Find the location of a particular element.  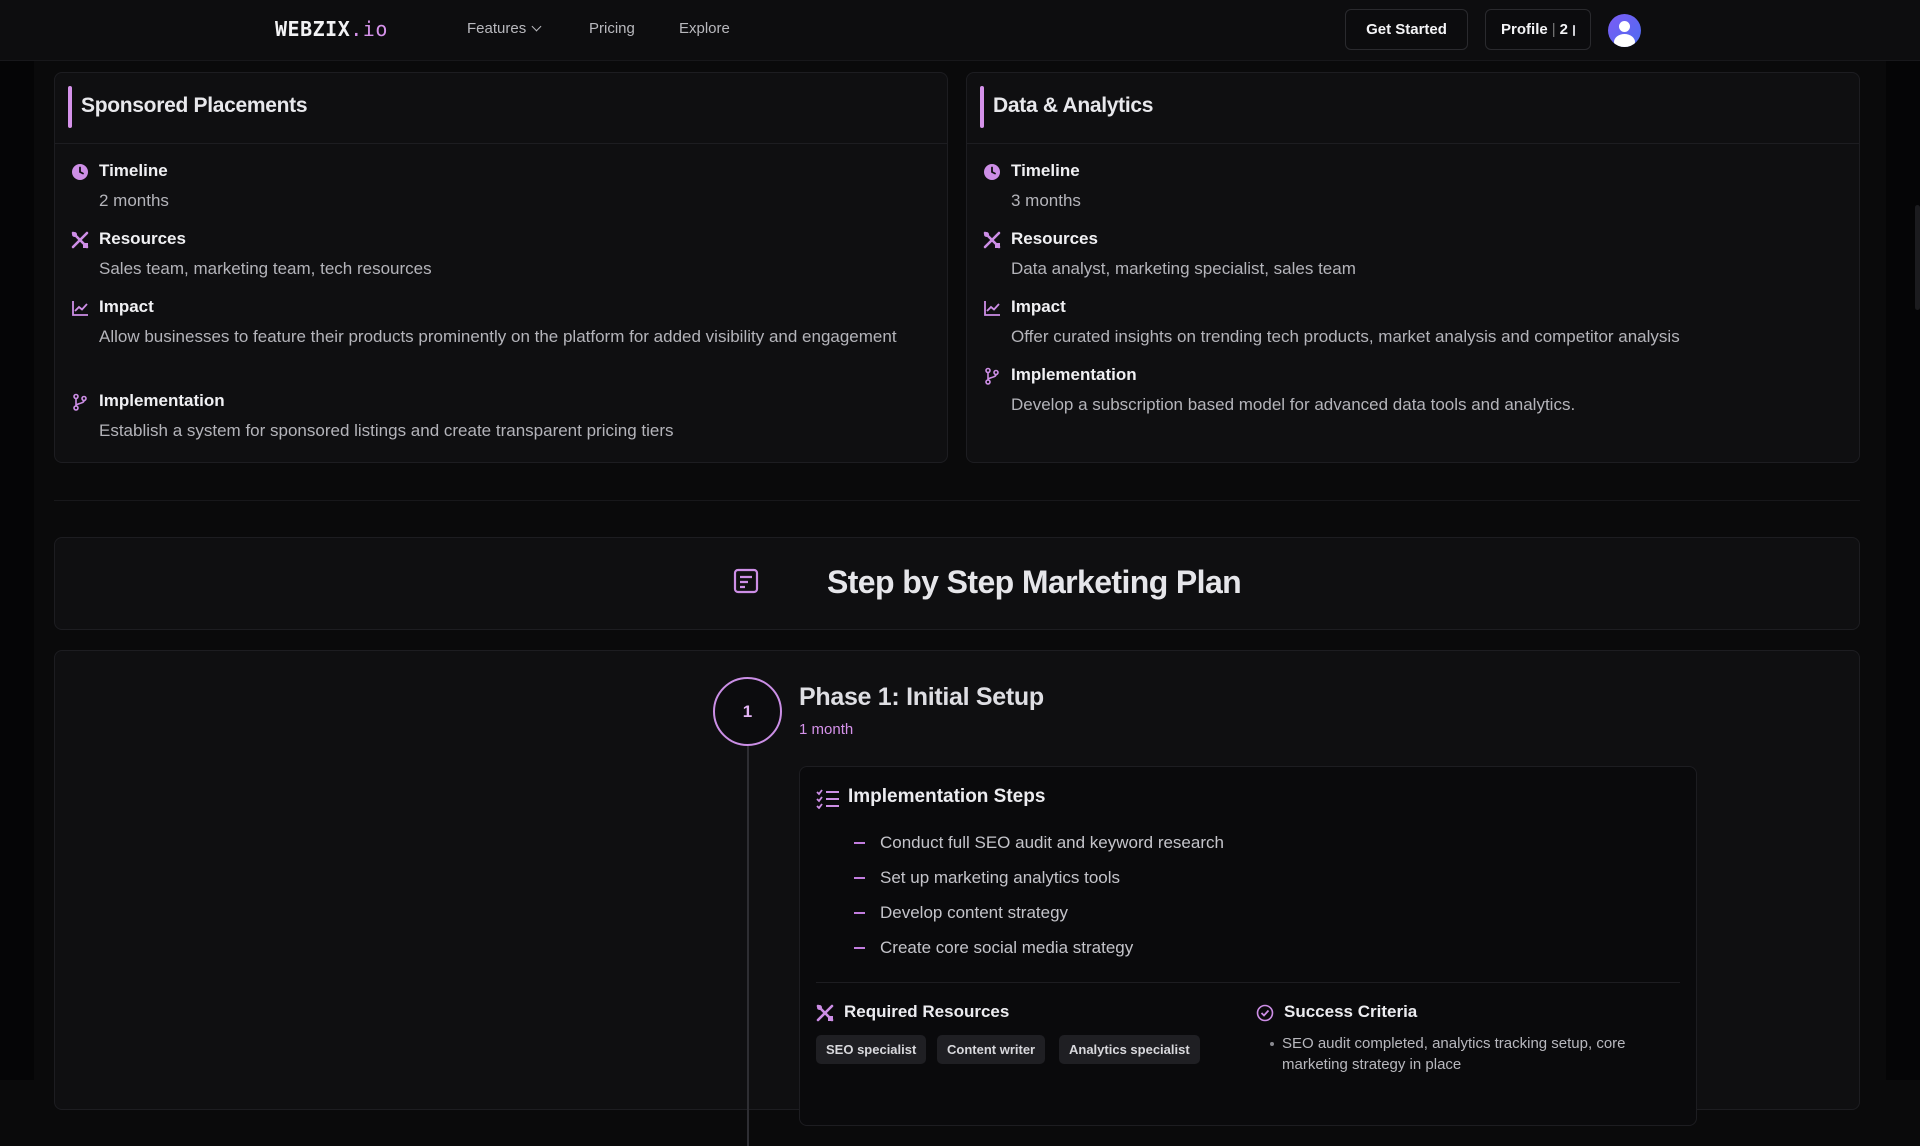

logo-accent: .io is located at coordinates (369, 29).